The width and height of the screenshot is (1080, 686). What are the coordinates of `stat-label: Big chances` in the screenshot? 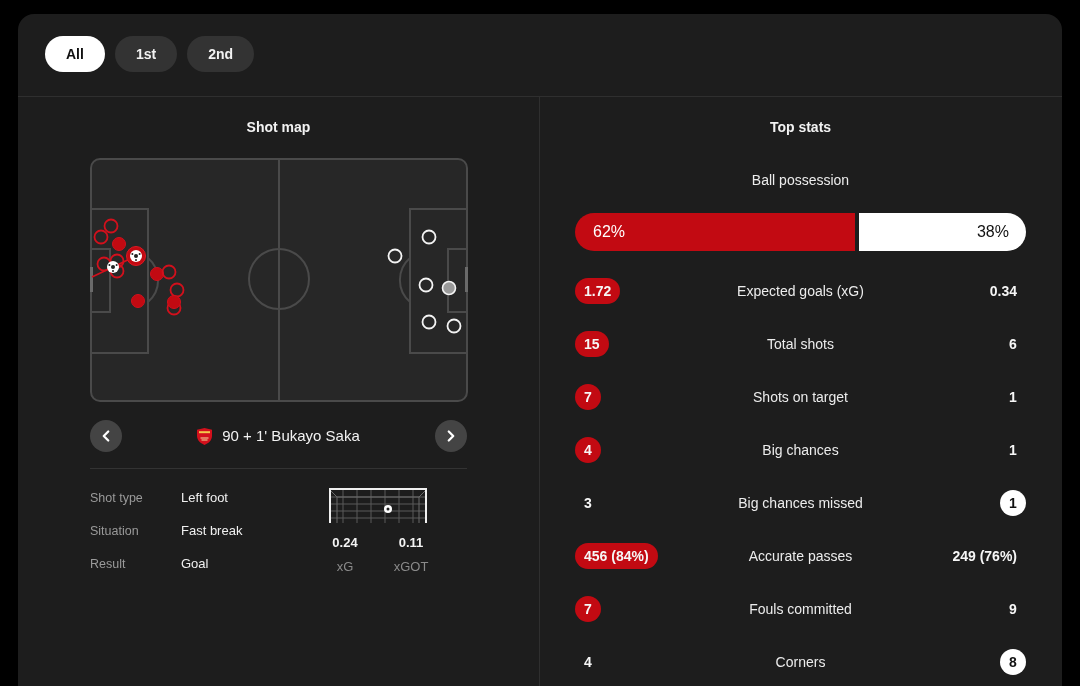 It's located at (800, 449).